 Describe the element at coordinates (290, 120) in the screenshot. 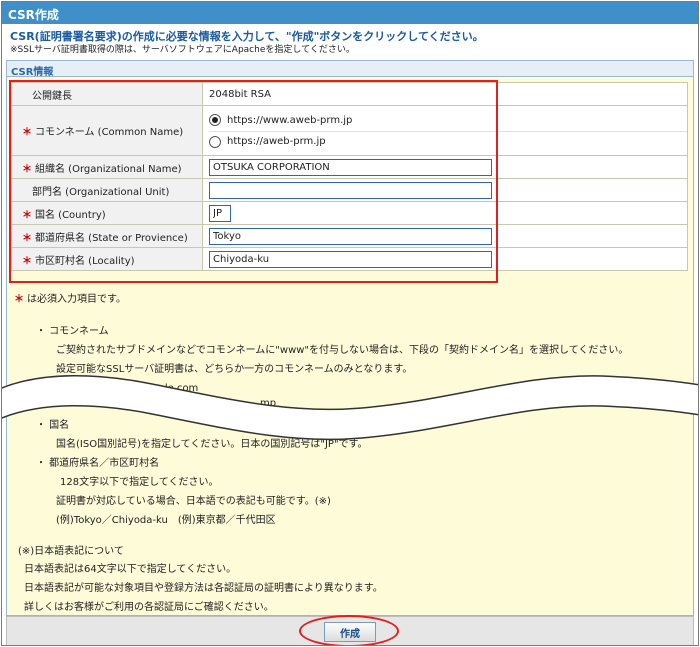

I see `option-label: https://www.aweb-prm.jp` at that location.